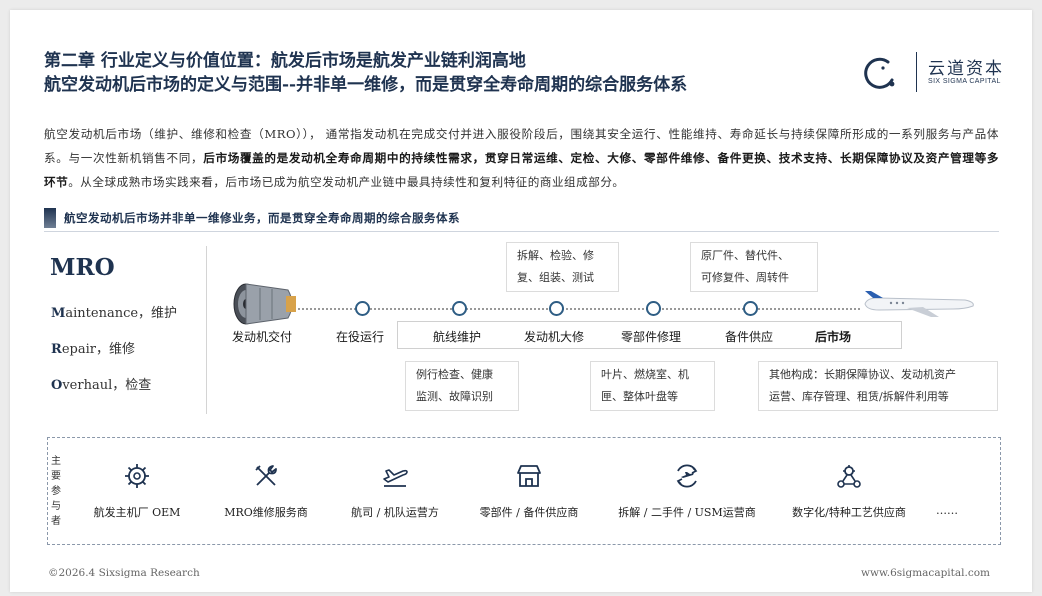  I want to click on note-line: 匣、整体叶盘等, so click(639, 396).